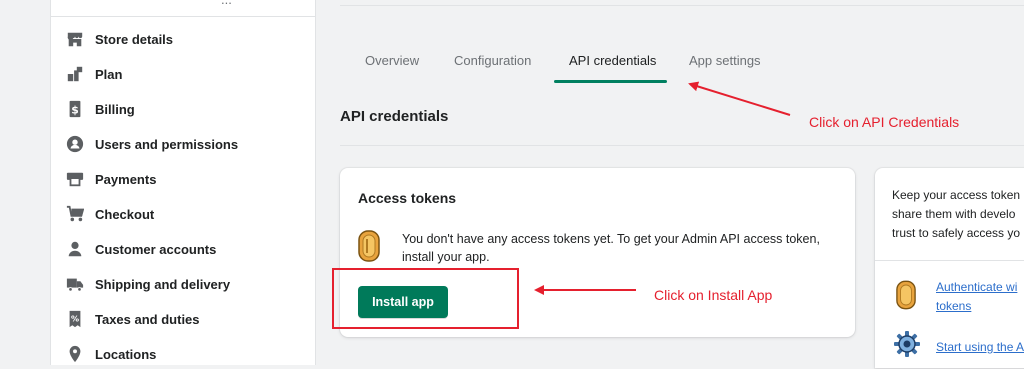 The width and height of the screenshot is (1024, 369). I want to click on annotation-api-credentials: Click on API Credentials, so click(884, 122).